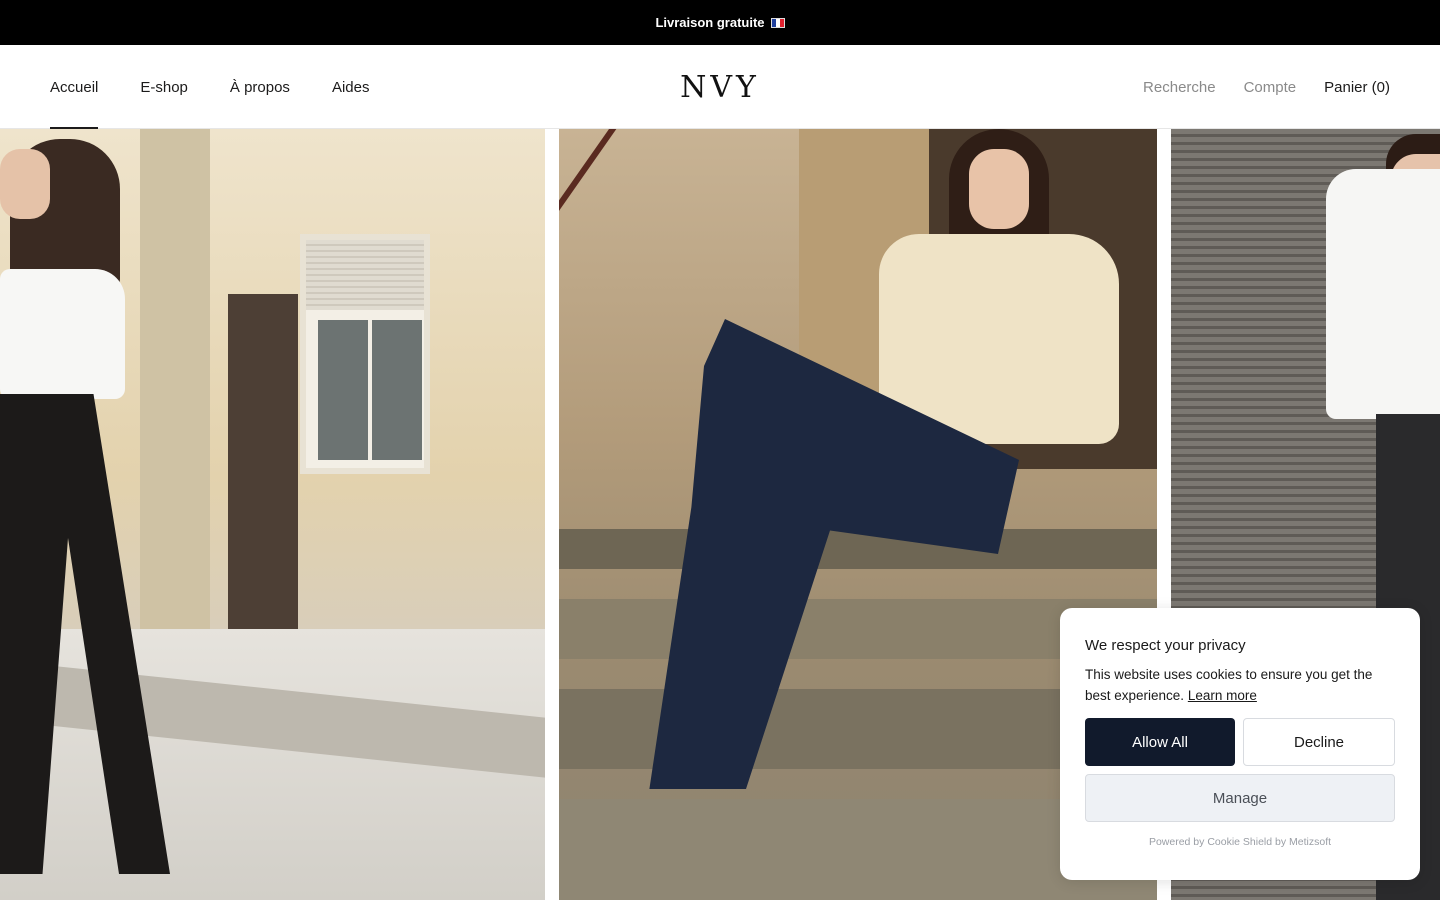  I want to click on announcement-bar: Livraison gratuite, so click(720, 22).